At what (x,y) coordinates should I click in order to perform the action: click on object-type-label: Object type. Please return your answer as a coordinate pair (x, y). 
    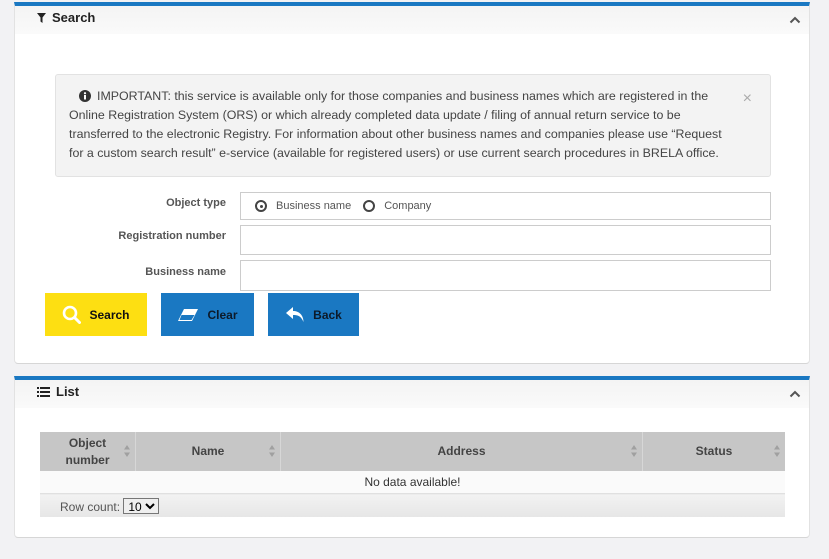
    Looking at the image, I should click on (196, 203).